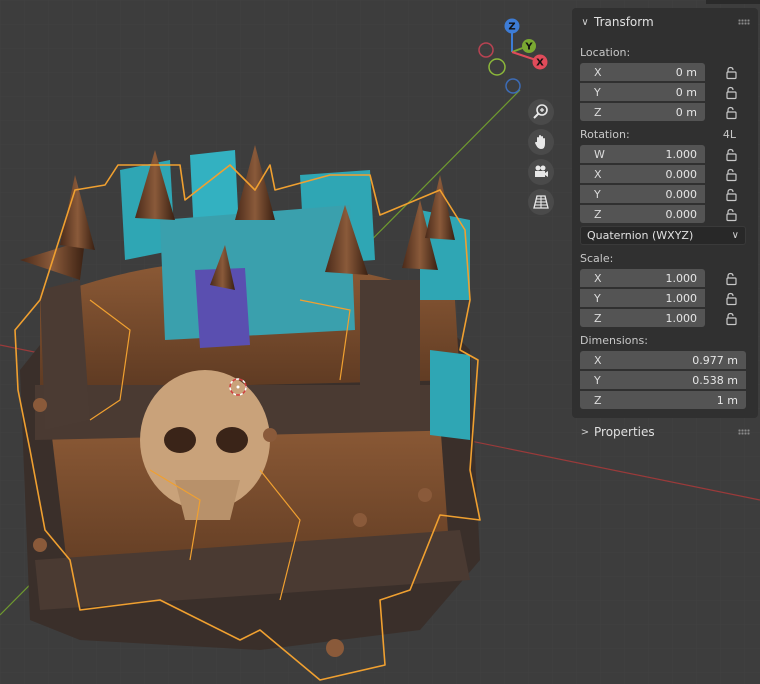  I want to click on pan-button, so click(541, 142).